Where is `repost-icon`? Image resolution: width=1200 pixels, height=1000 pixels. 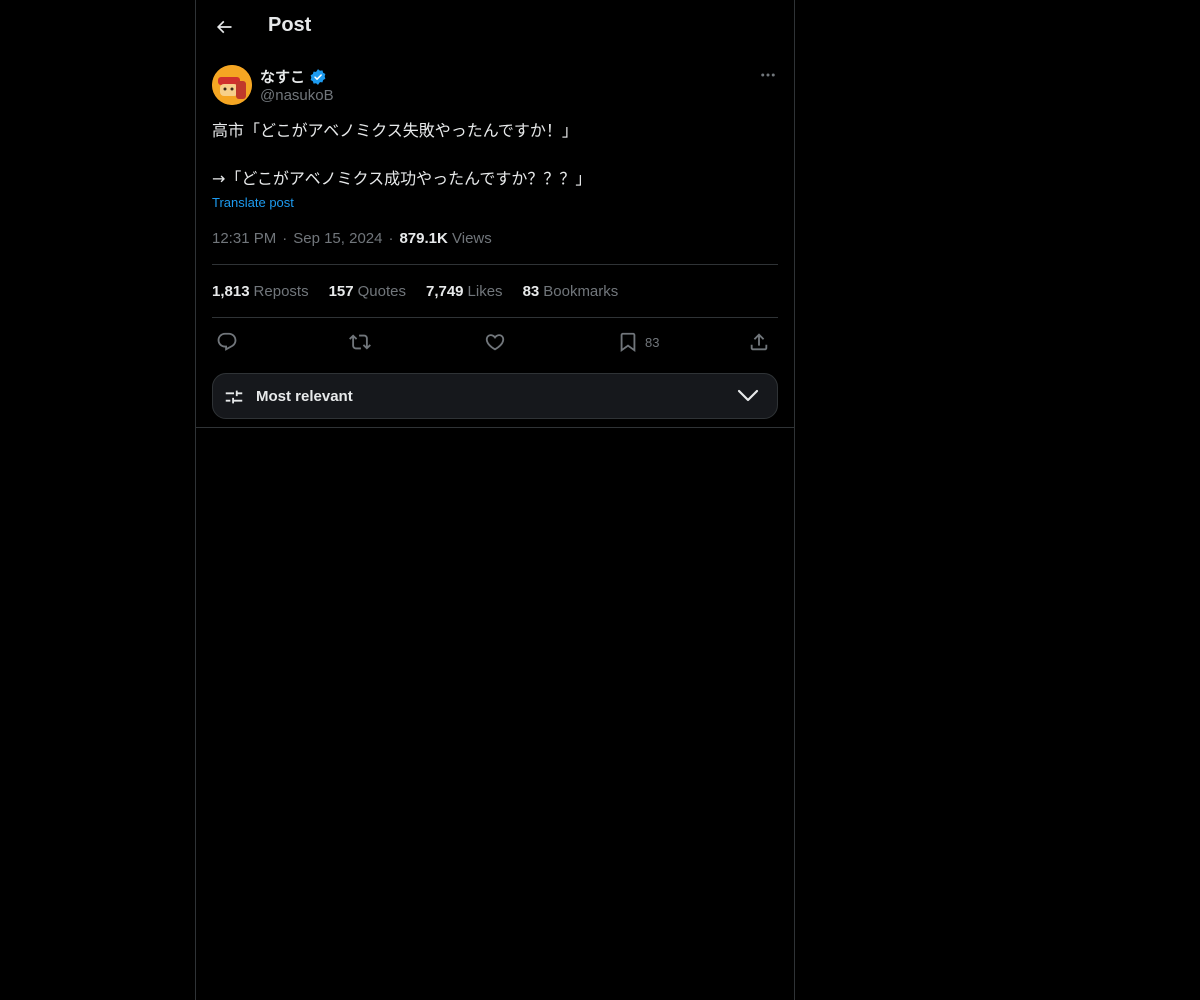
repost-icon is located at coordinates (360, 342).